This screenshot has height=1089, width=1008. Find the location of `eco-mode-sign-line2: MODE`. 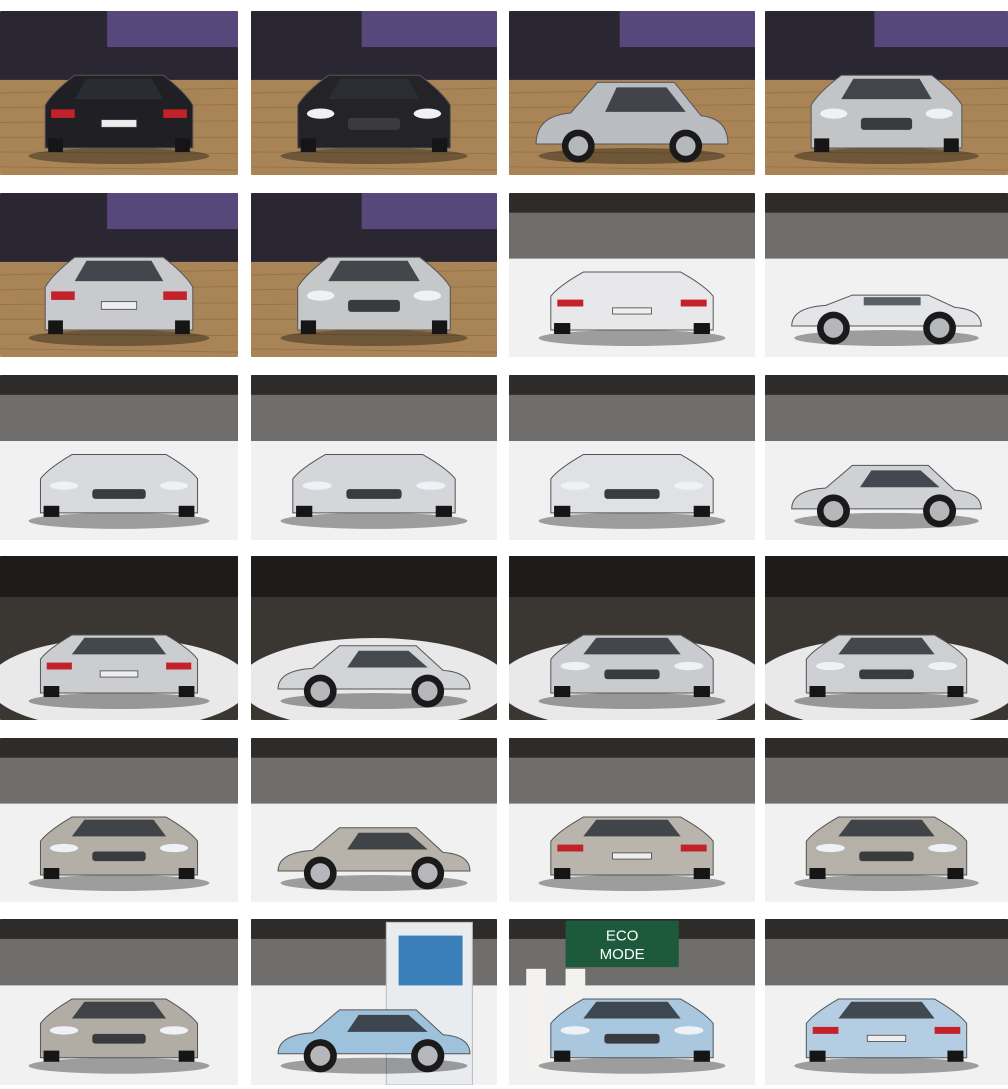

eco-mode-sign-line2: MODE is located at coordinates (622, 954).